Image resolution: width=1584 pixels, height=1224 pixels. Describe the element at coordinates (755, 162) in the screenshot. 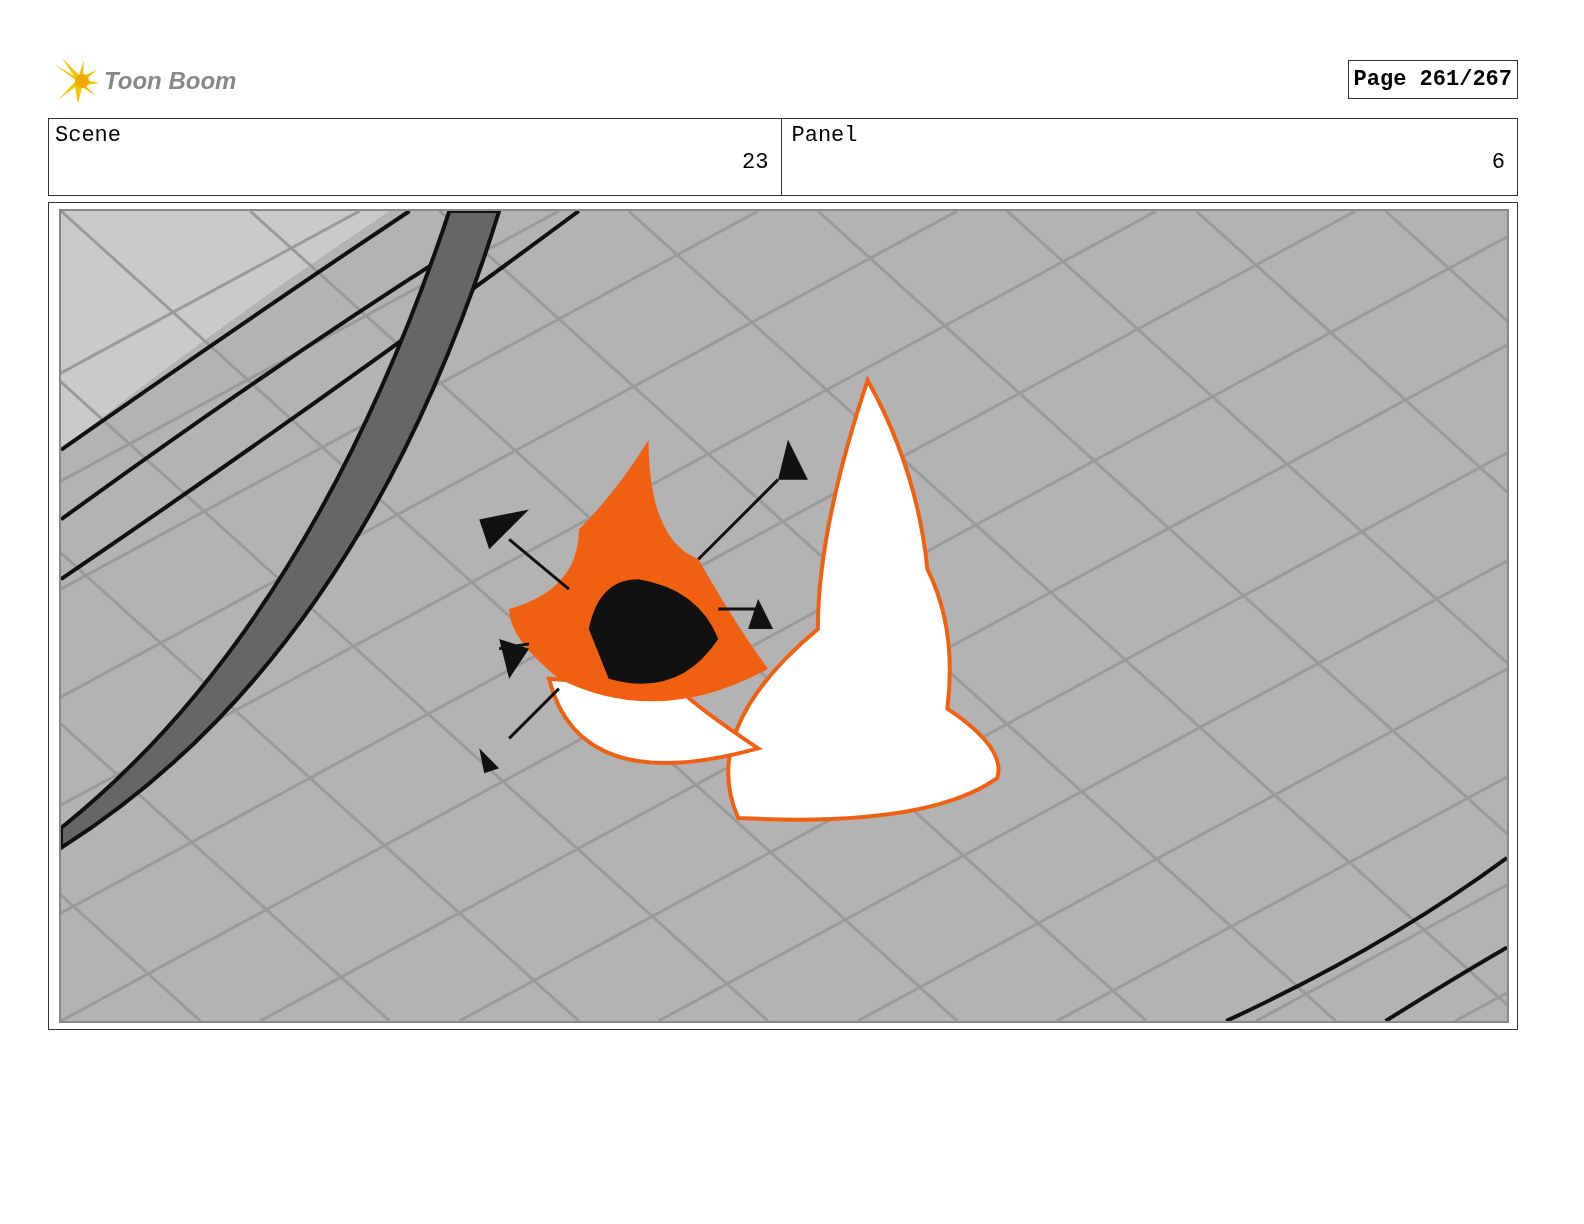

I see `field-value: 23` at that location.